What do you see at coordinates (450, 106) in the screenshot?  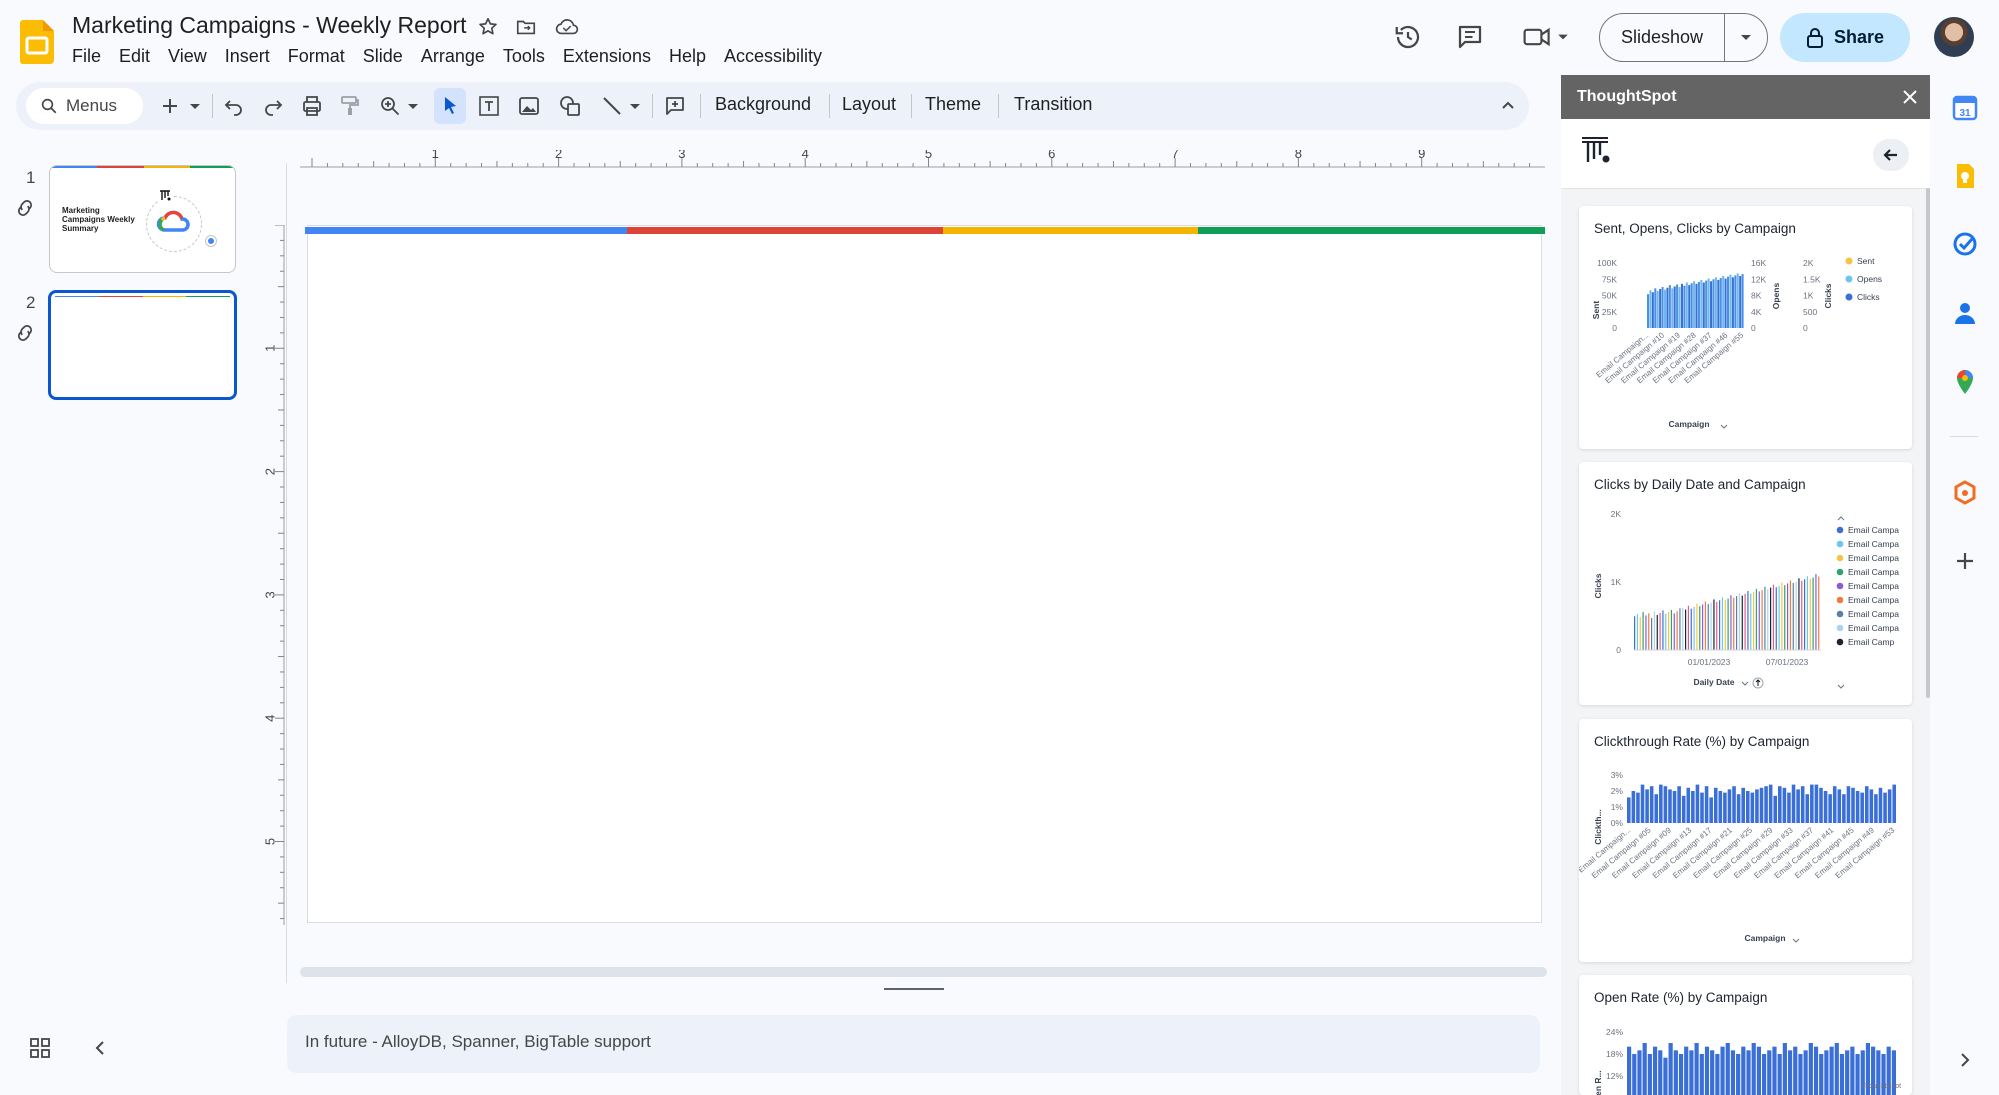 I see `select-tool-button` at bounding box center [450, 106].